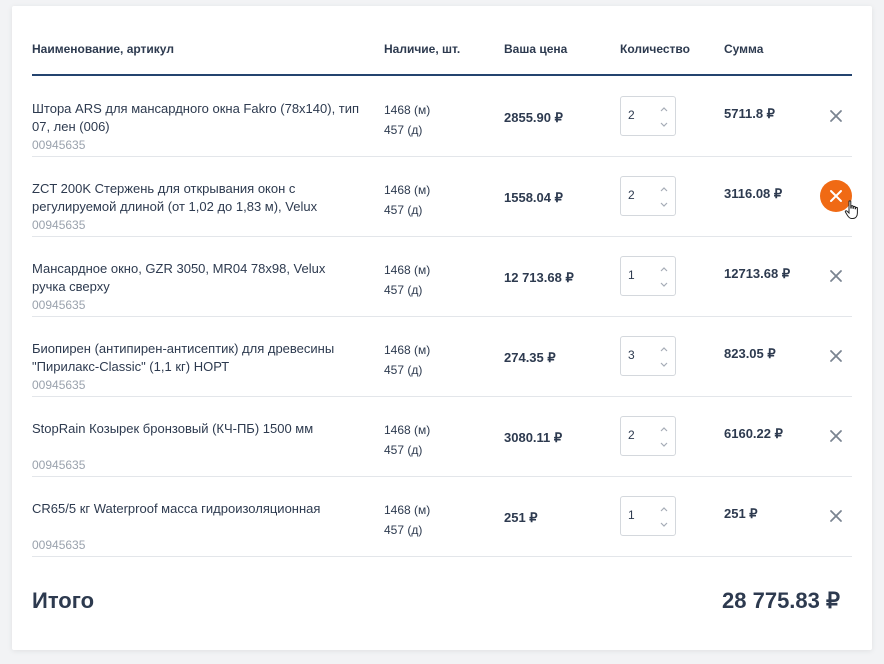 The width and height of the screenshot is (884, 664). Describe the element at coordinates (63, 600) in the screenshot. I see `total-label: Итого` at that location.